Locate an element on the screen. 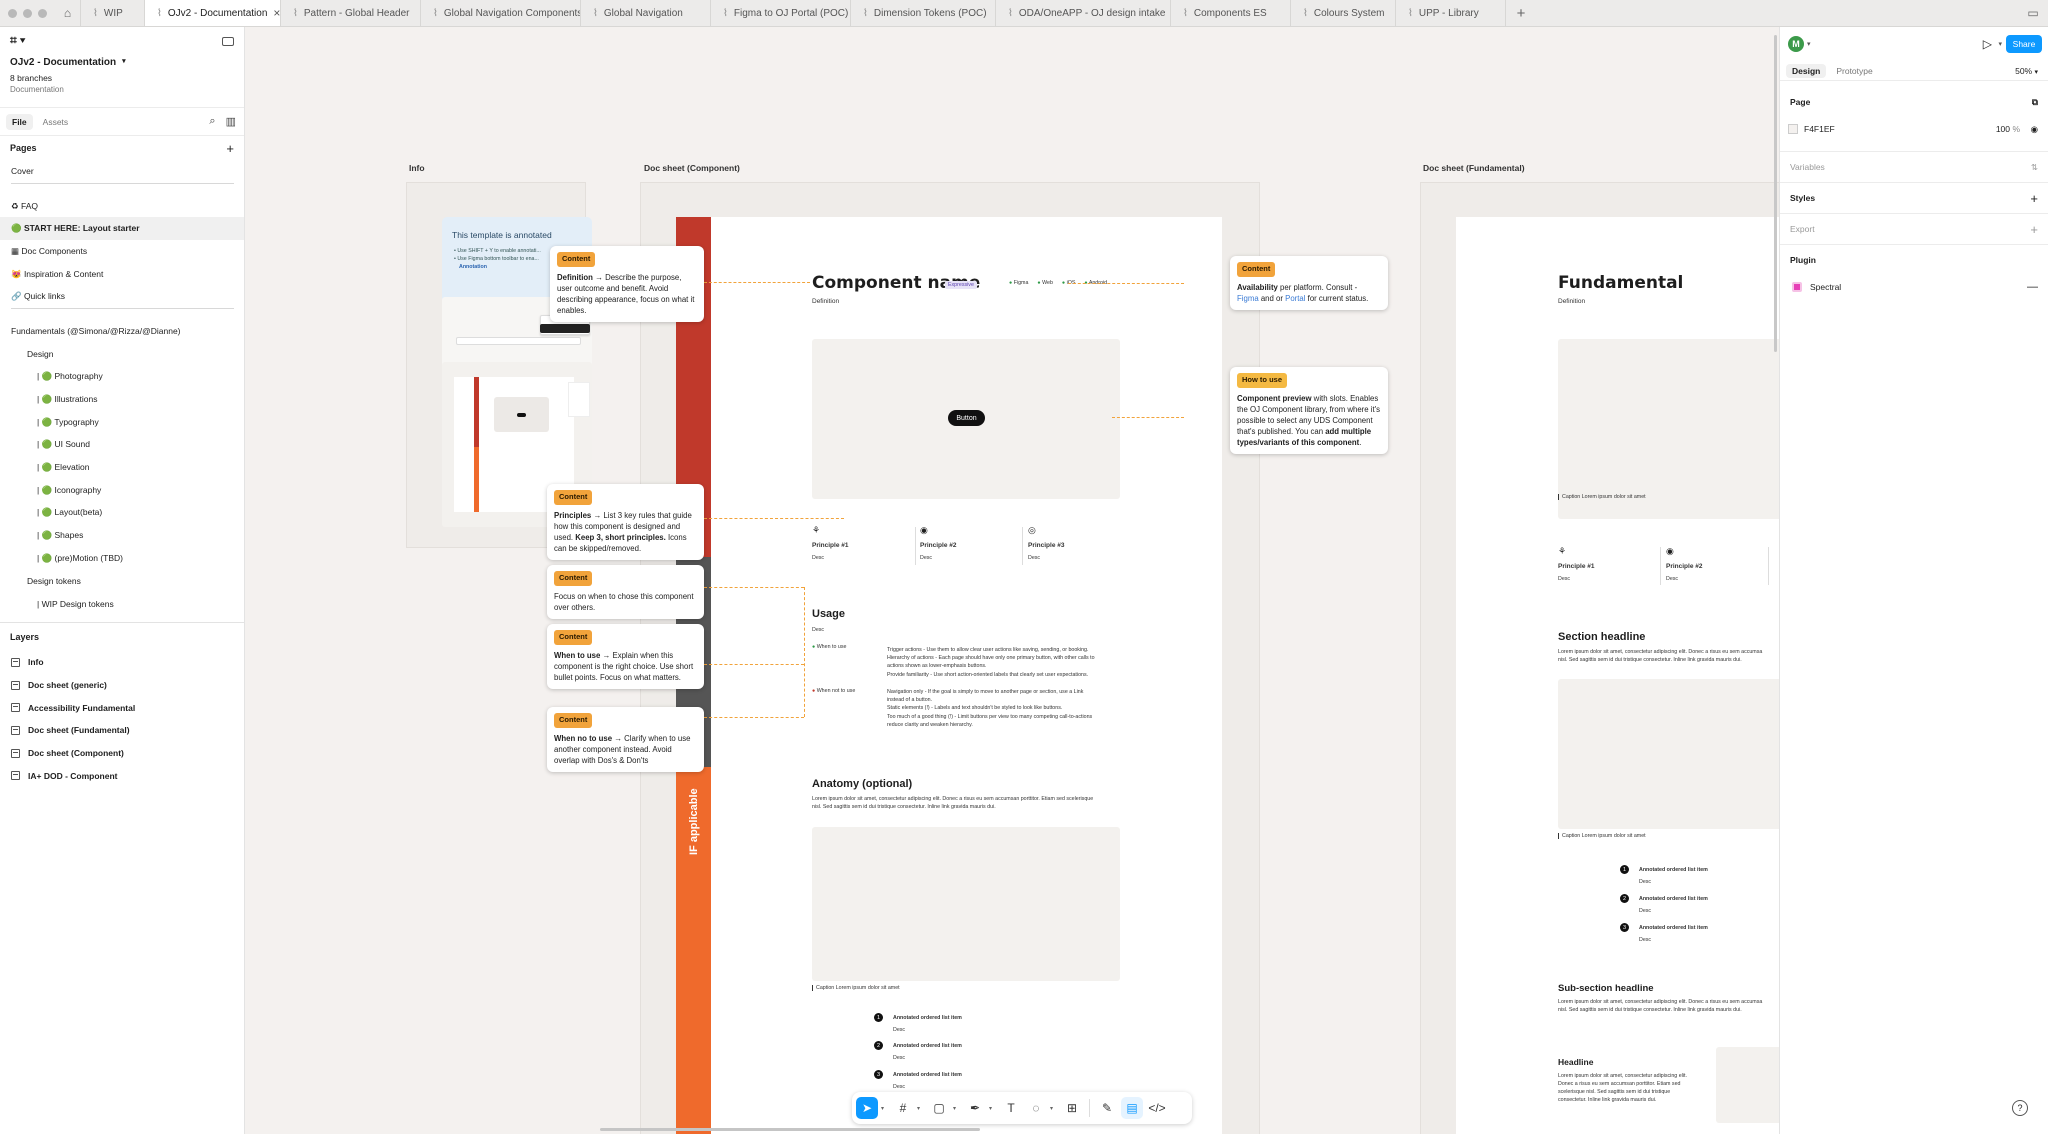 The width and height of the screenshot is (2048, 1134). add-export-button: + is located at coordinates (2034, 229).